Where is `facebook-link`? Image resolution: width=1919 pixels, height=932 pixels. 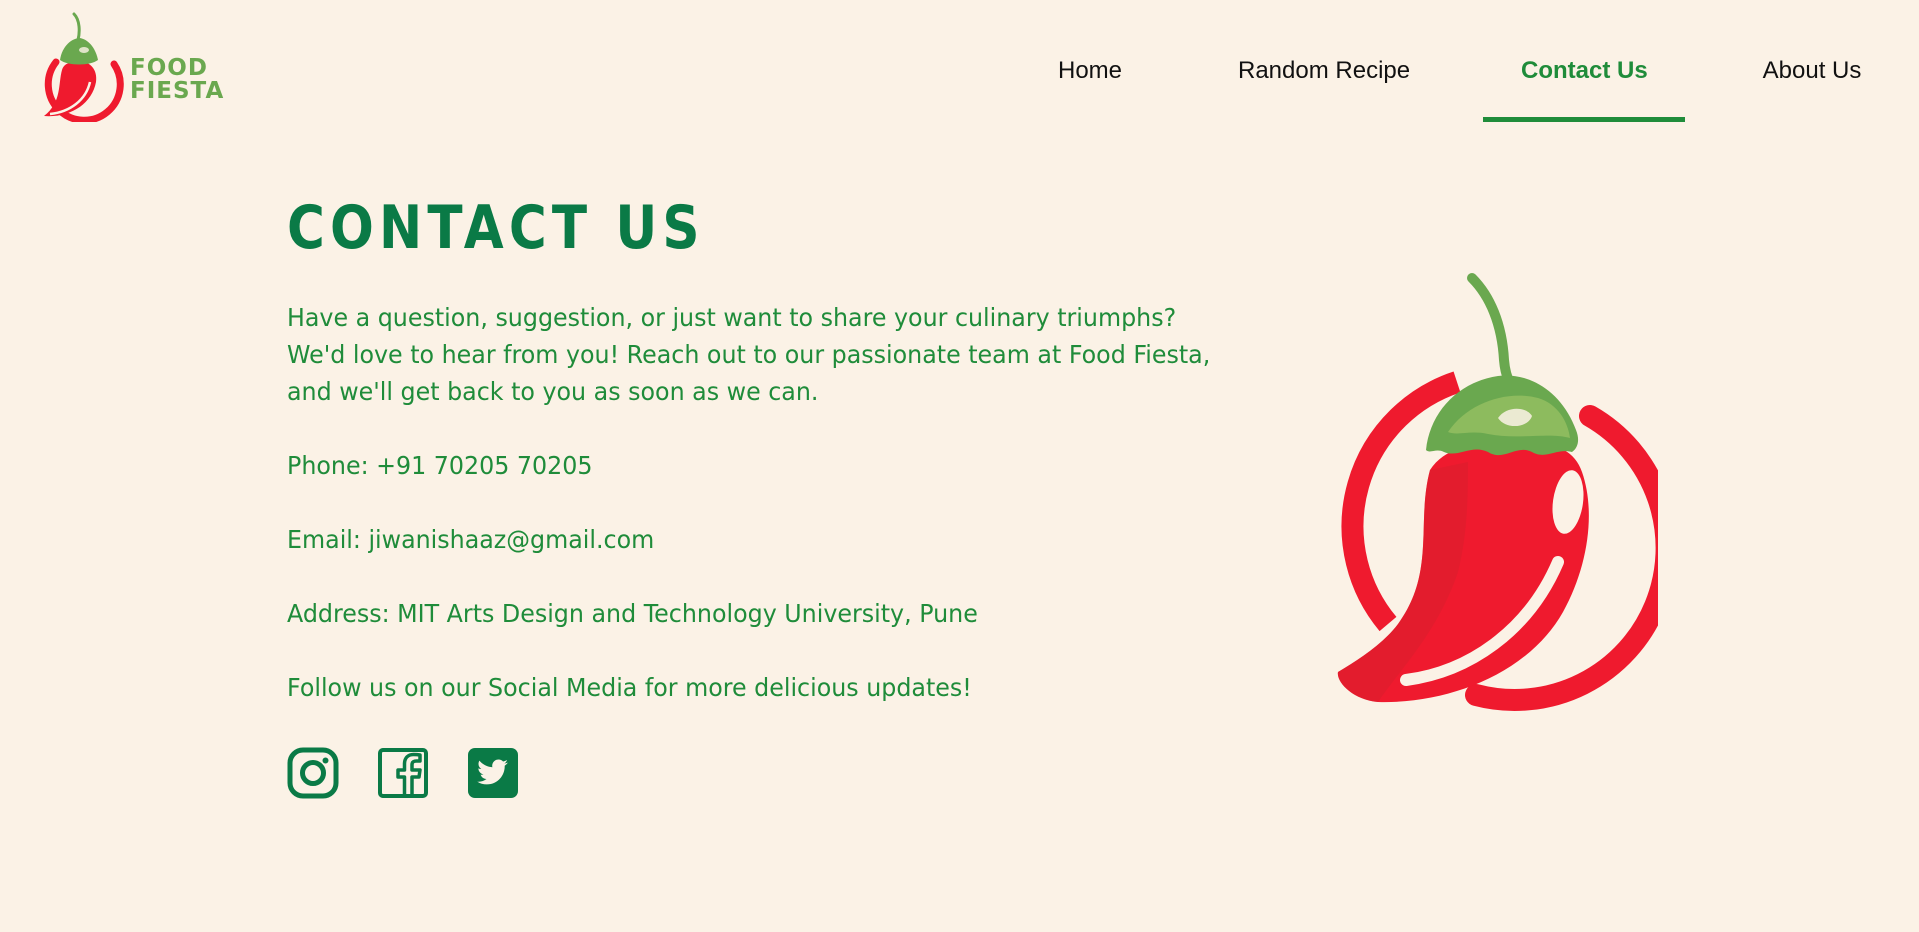 facebook-link is located at coordinates (403, 773).